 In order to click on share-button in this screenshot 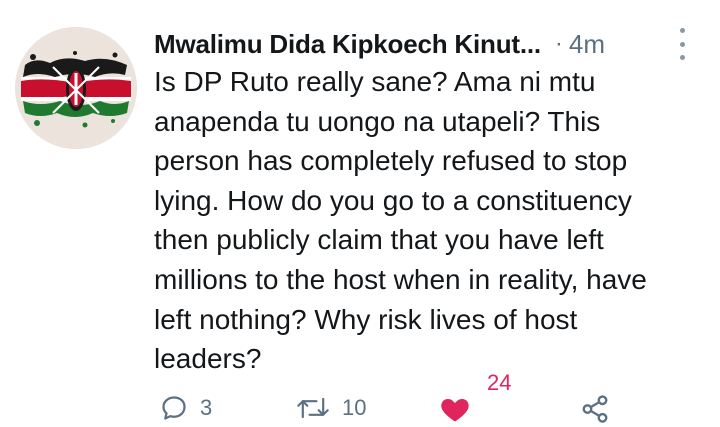, I will do `click(595, 409)`.